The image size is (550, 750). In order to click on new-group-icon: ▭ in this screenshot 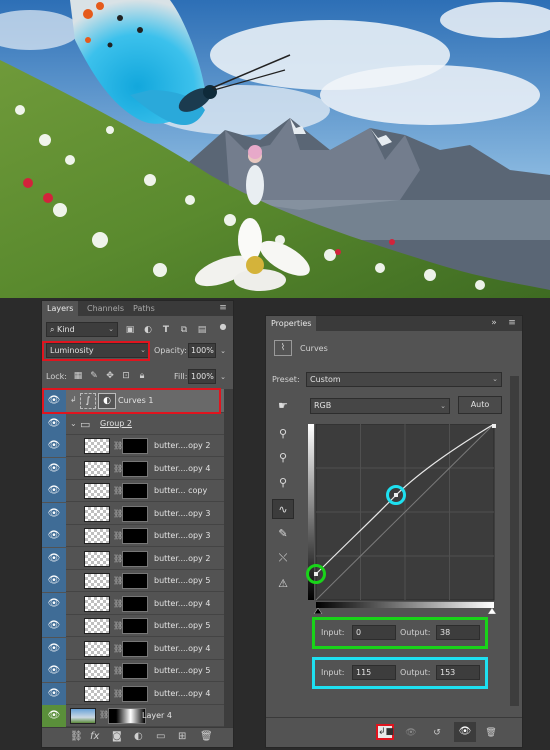, I will do `click(160, 736)`.